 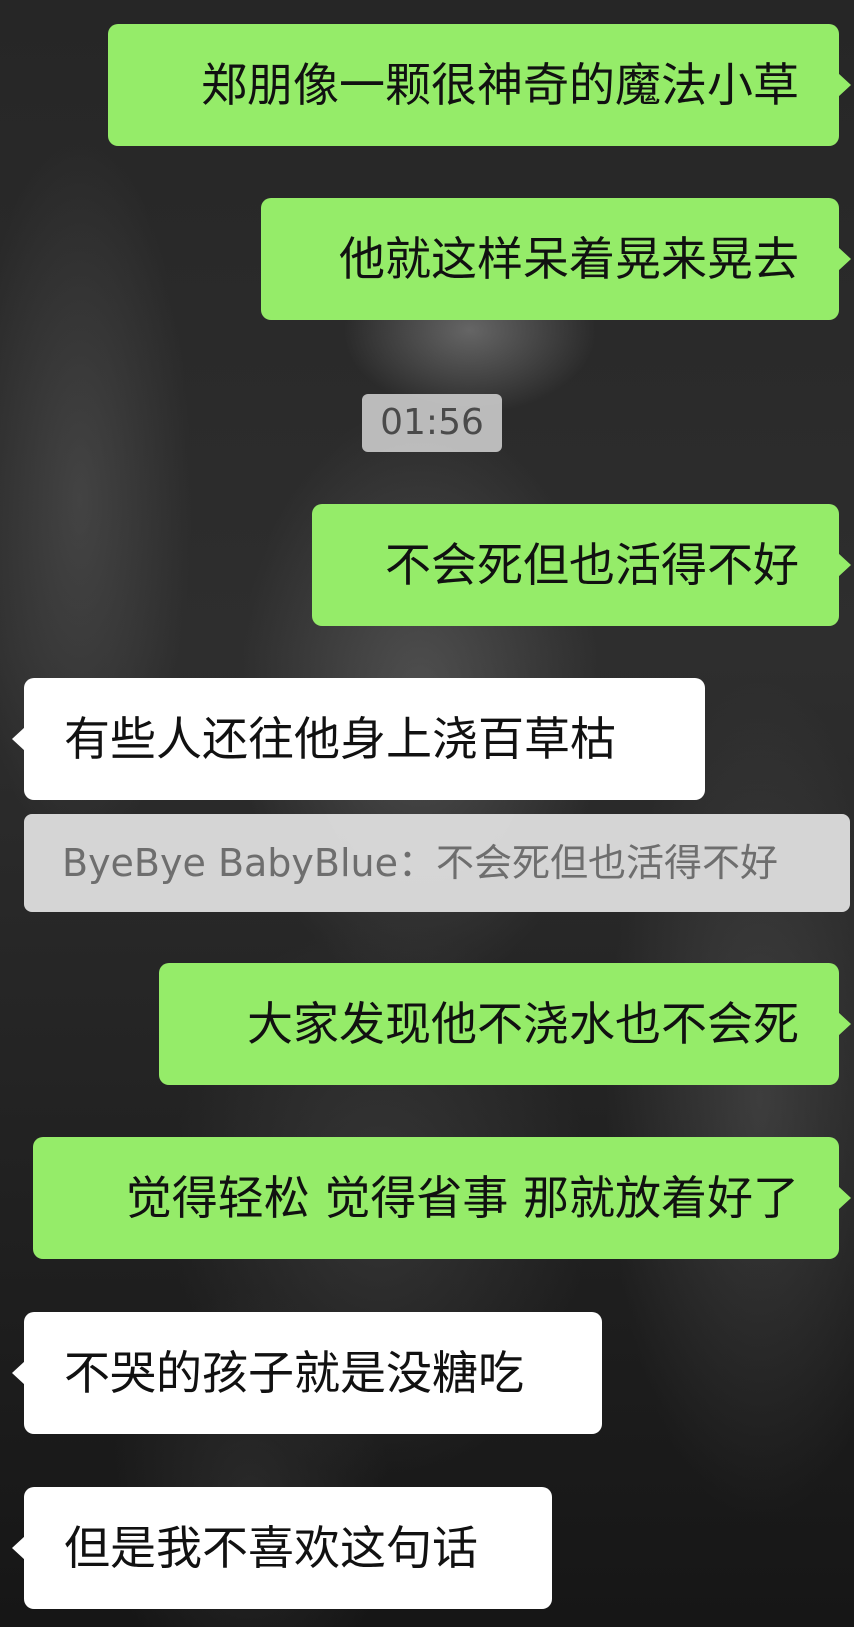 I want to click on message-bubble-sent: 不会死但也活得不好, so click(x=581, y=565).